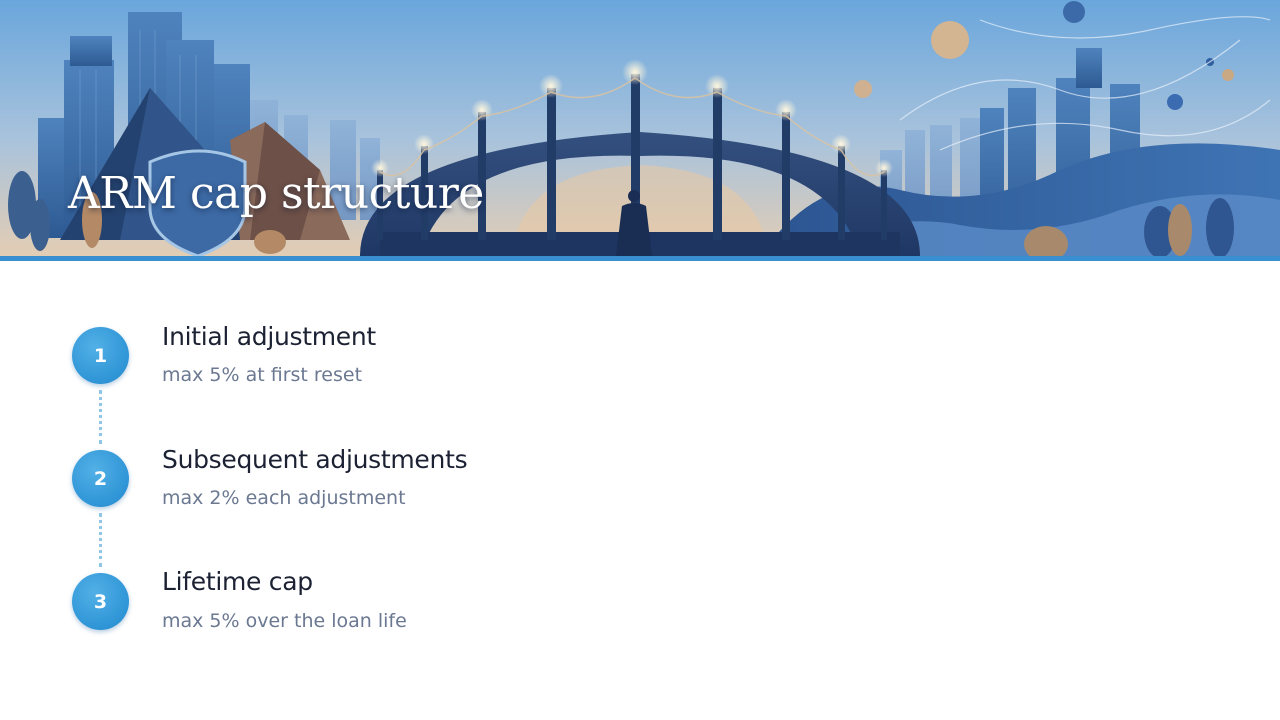 The height and width of the screenshot is (720, 1280). What do you see at coordinates (284, 621) in the screenshot?
I see `step-3-description: max 5% over the loan life` at bounding box center [284, 621].